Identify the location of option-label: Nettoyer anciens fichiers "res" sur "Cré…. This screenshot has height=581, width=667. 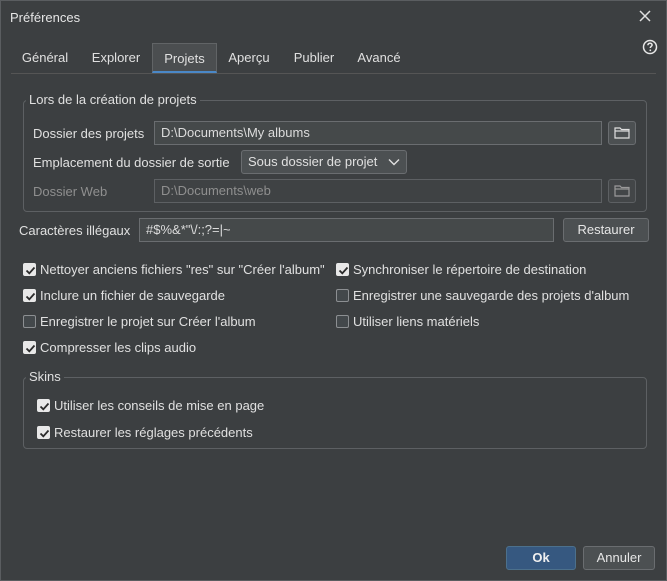
(182, 269).